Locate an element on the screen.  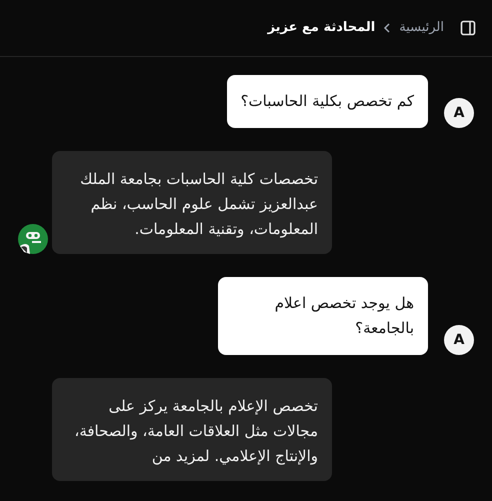
assistant-message: تخصصات كلية الحاسبات بجامعة الملك عبدالعزيز تشمل علوم الحاسب، نظم المعلومات، وتقنية المعلومات. is located at coordinates (192, 202).